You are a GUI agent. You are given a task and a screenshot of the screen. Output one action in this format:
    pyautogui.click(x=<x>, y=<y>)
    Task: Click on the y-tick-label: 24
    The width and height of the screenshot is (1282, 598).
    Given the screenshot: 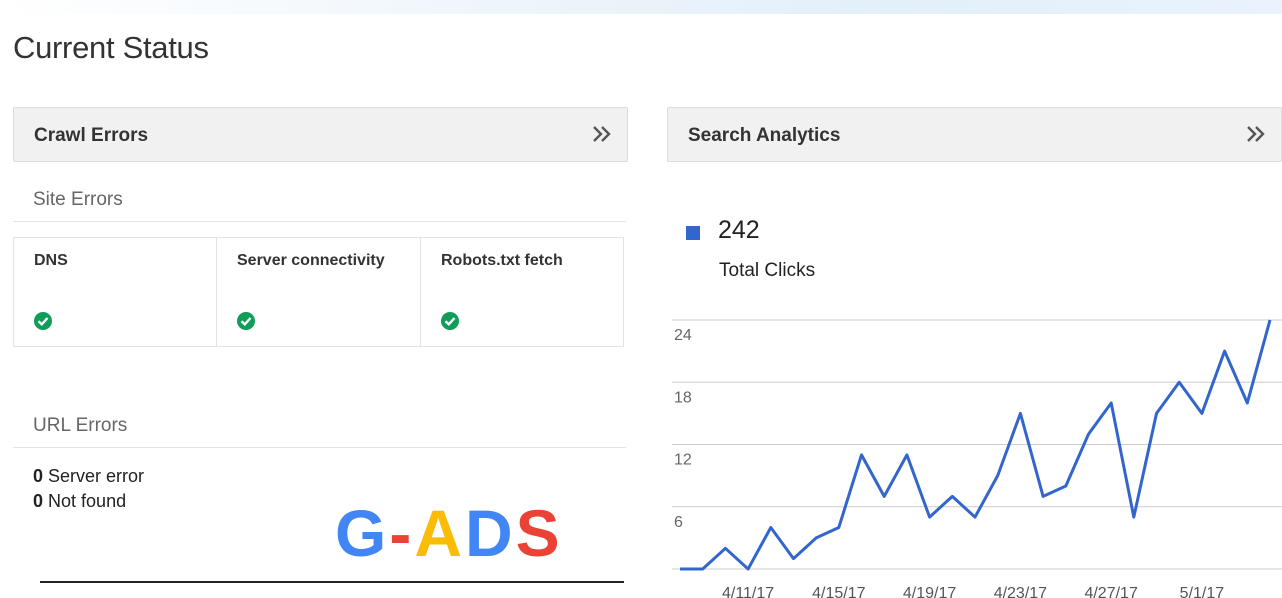 What is the action you would take?
    pyautogui.click(x=683, y=335)
    